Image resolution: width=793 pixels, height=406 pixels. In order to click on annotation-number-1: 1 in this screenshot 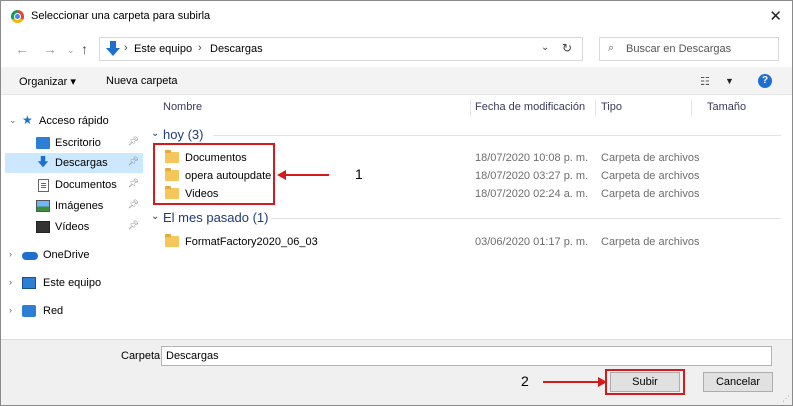, I will do `click(359, 174)`.